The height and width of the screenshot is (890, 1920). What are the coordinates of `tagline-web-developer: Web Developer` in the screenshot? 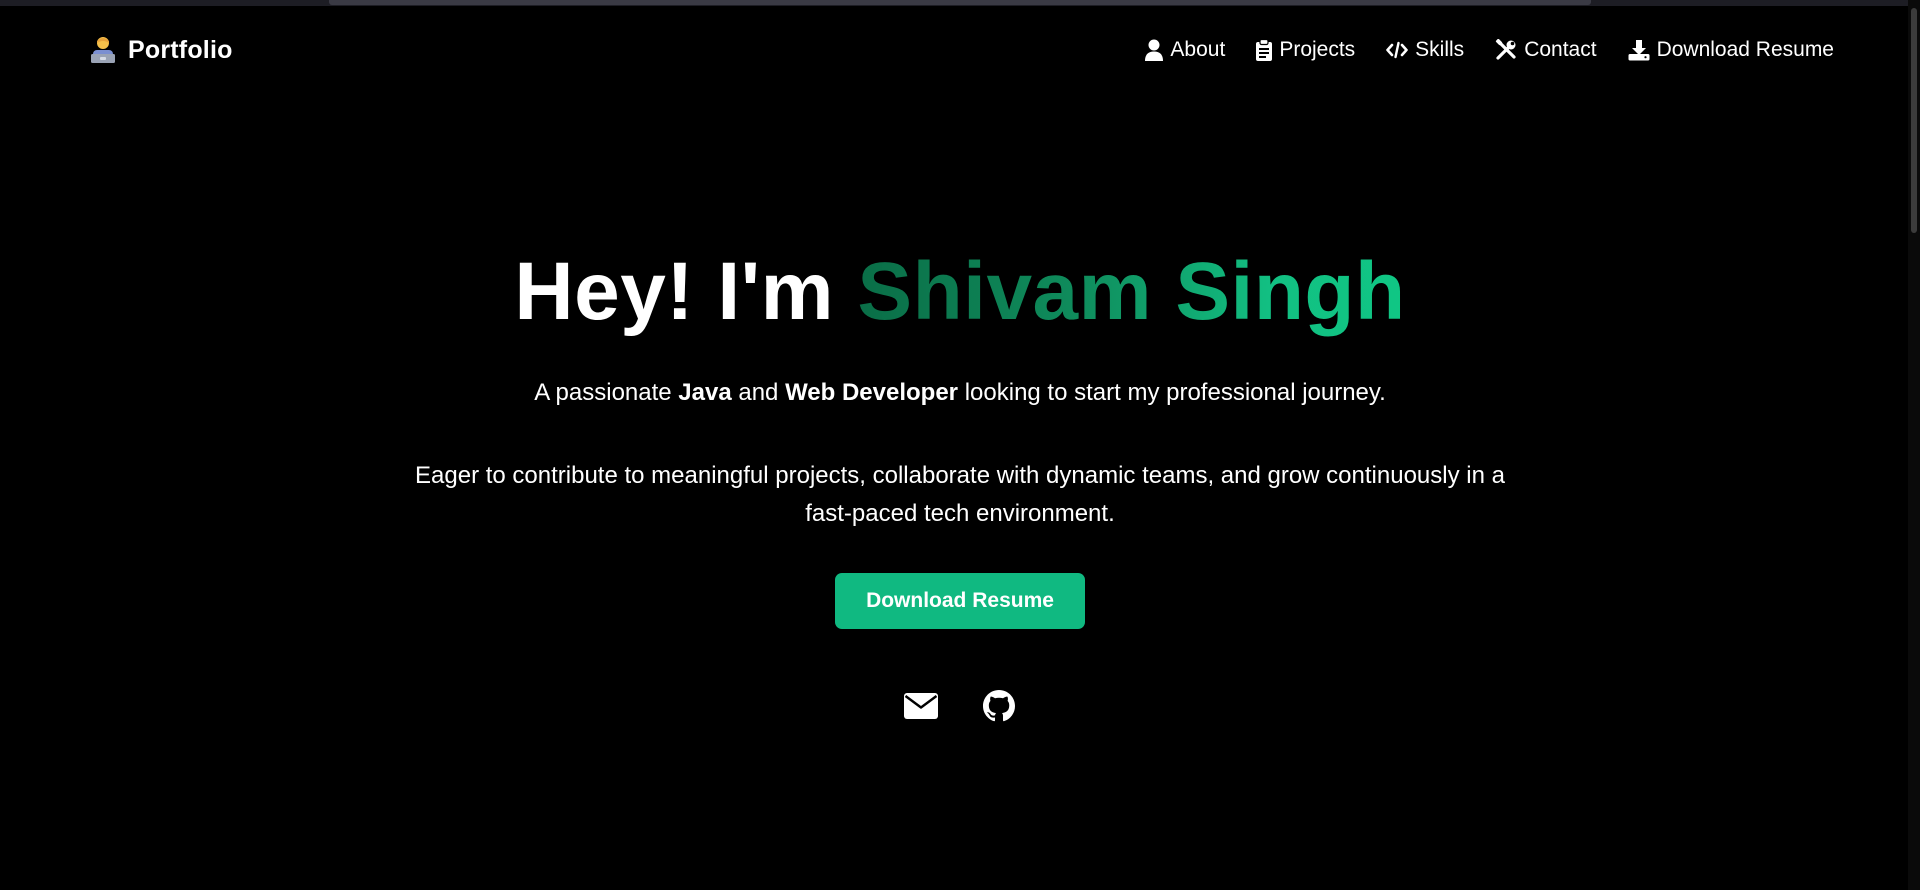 It's located at (872, 392).